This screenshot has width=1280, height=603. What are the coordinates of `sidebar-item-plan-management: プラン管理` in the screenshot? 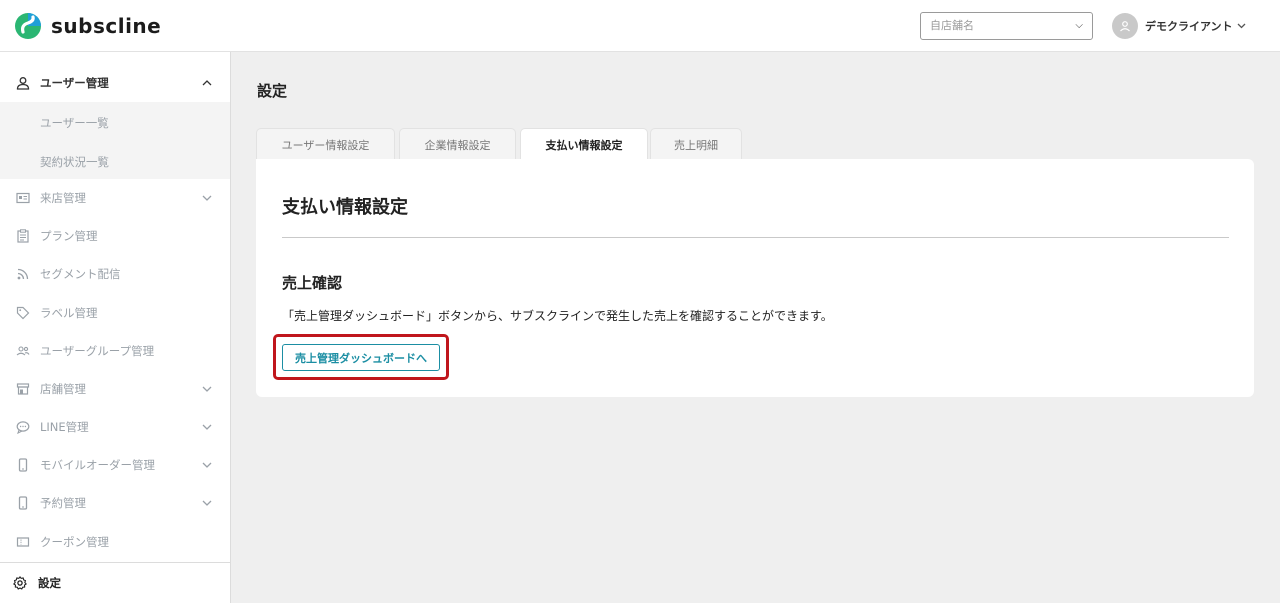 It's located at (115, 236).